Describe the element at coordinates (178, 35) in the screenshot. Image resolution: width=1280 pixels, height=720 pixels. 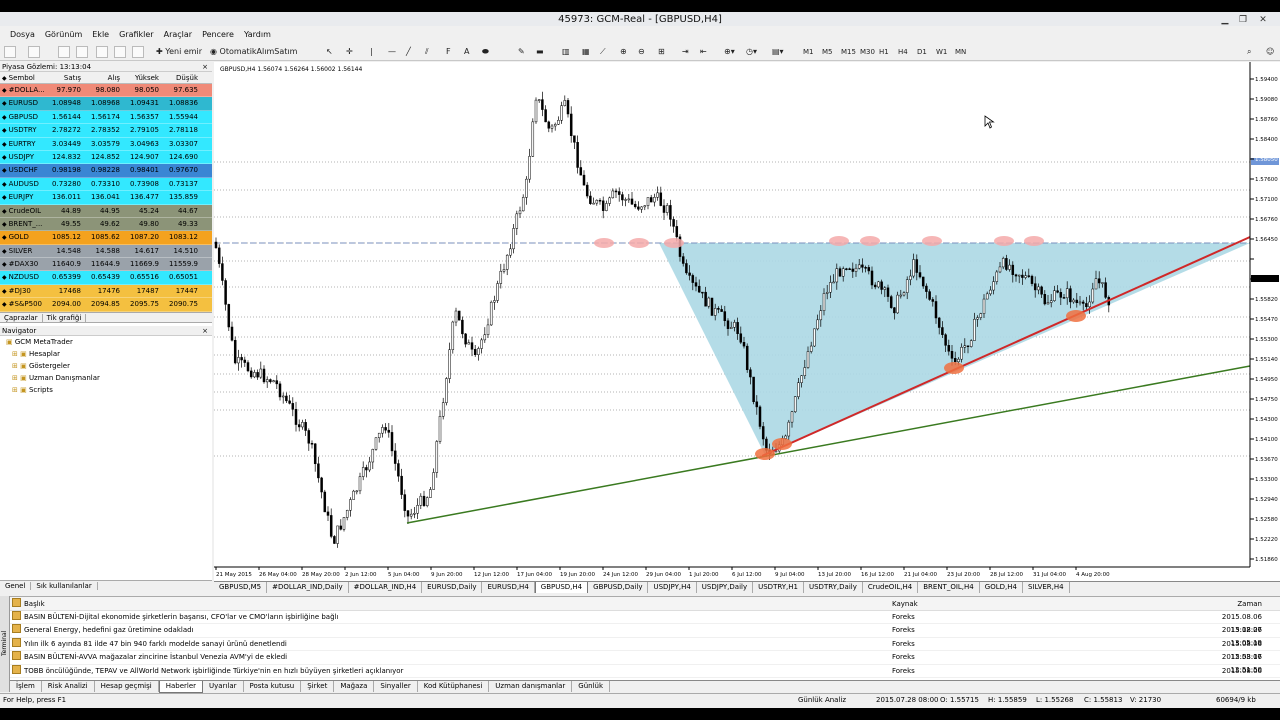
I see `menu-4: Araçlar` at that location.